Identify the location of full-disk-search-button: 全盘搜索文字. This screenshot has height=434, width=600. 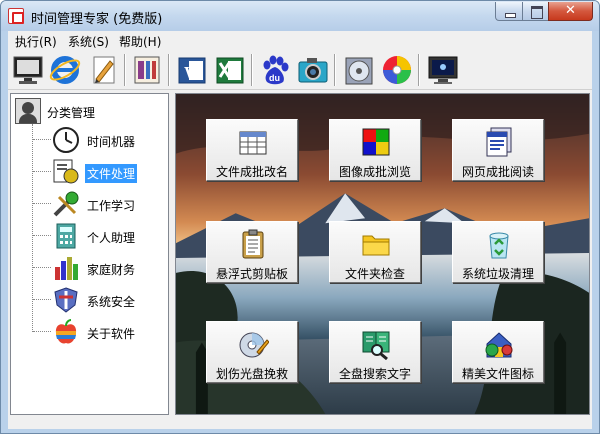
(375, 352).